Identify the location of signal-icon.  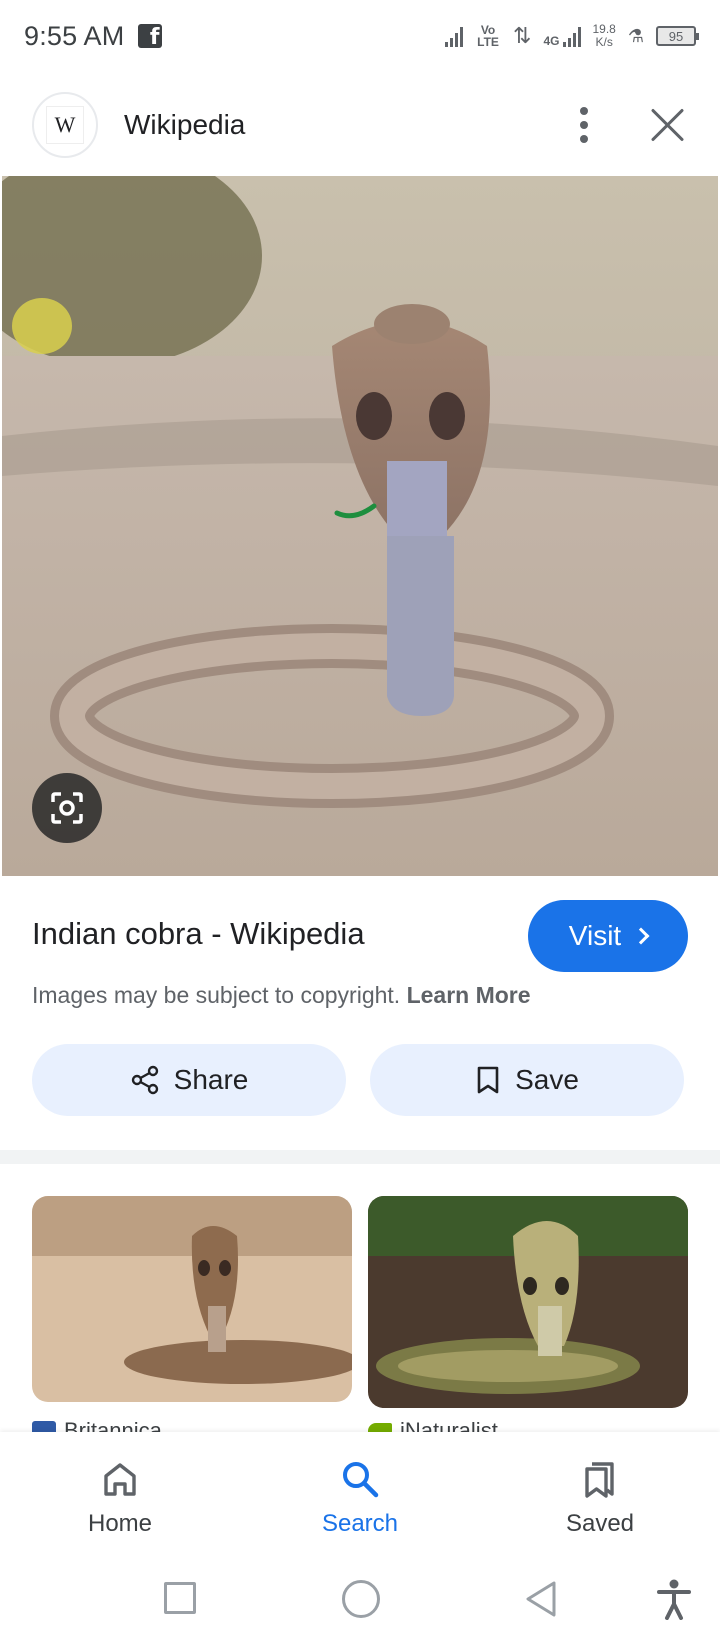
(454, 36).